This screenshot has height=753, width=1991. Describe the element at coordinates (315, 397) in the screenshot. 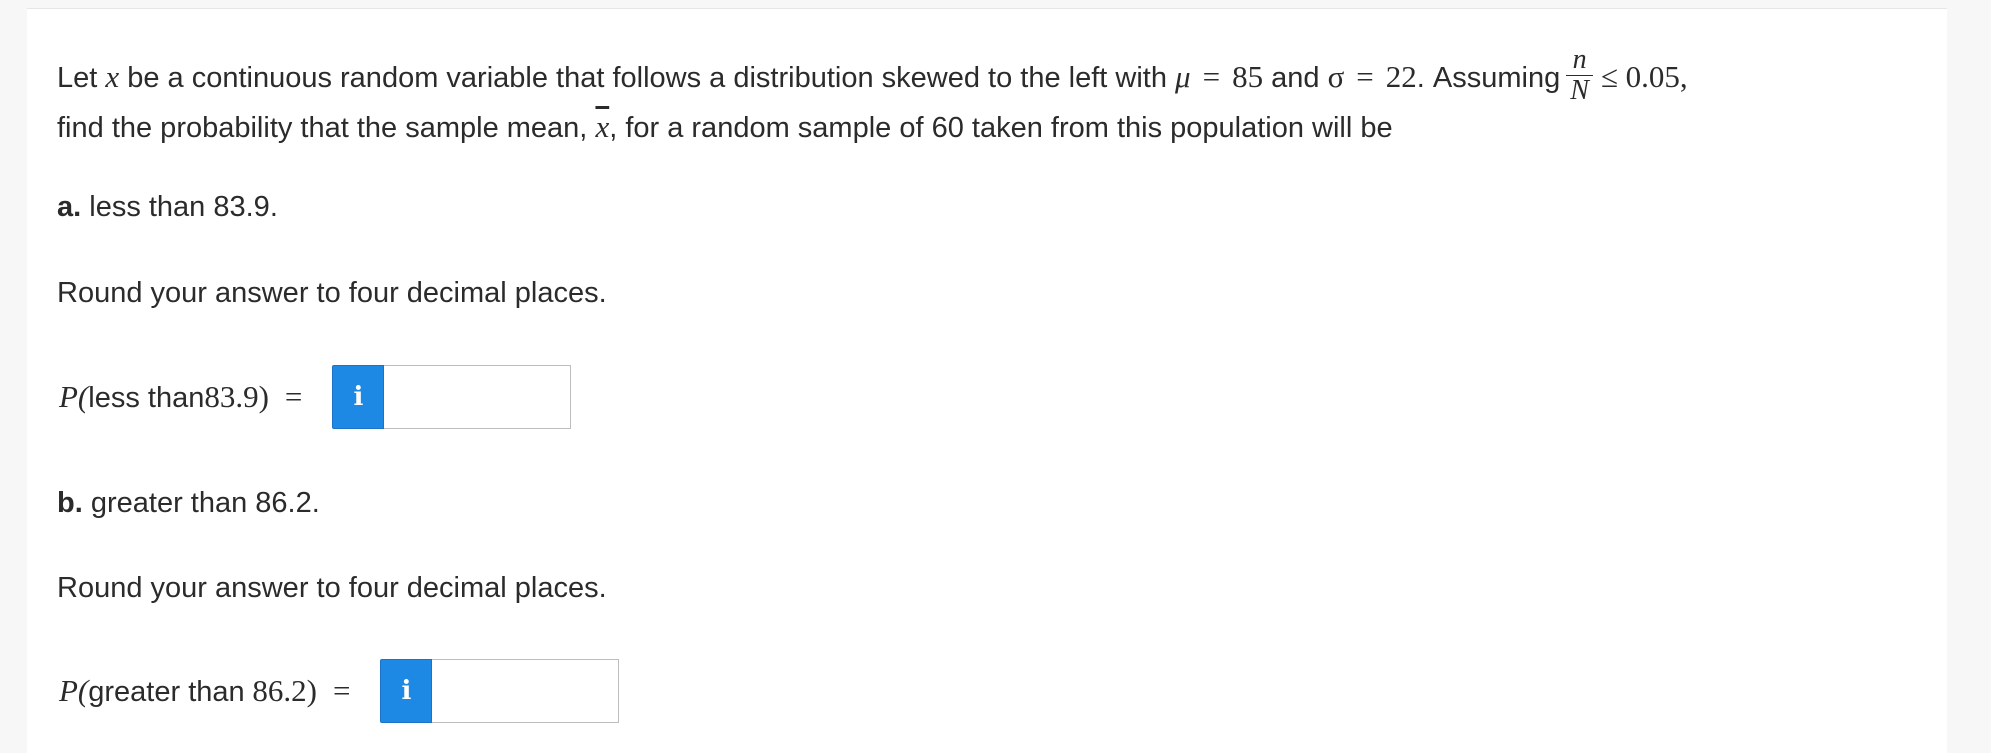

I see `part-a-answer-row: P(less than83.9) = i` at that location.